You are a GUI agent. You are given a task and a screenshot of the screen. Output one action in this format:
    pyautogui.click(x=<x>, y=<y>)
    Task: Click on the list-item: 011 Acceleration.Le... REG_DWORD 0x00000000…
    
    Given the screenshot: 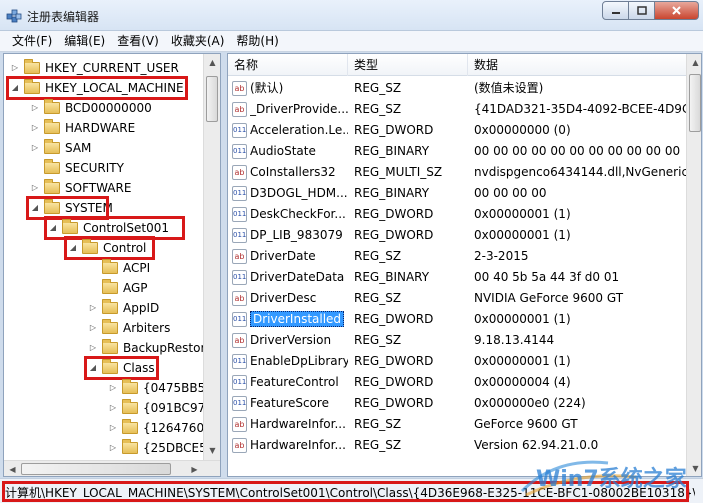 What is the action you would take?
    pyautogui.click(x=458, y=130)
    